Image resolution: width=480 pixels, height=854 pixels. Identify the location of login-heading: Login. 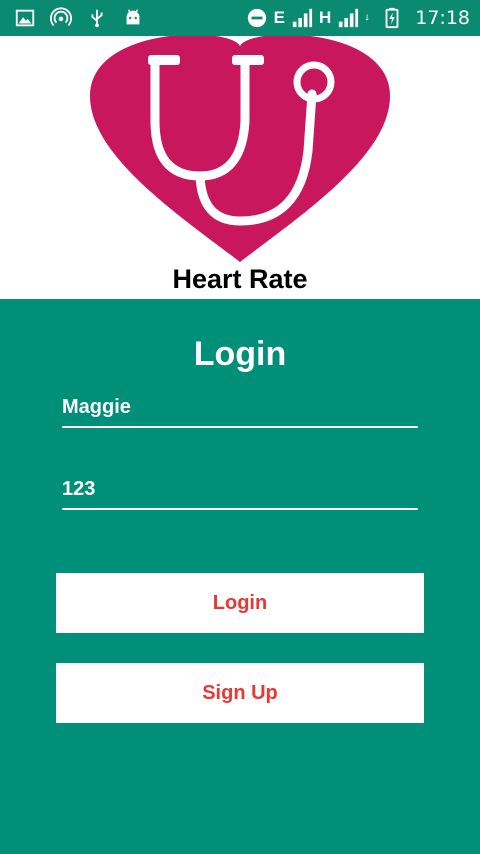
(240, 354).